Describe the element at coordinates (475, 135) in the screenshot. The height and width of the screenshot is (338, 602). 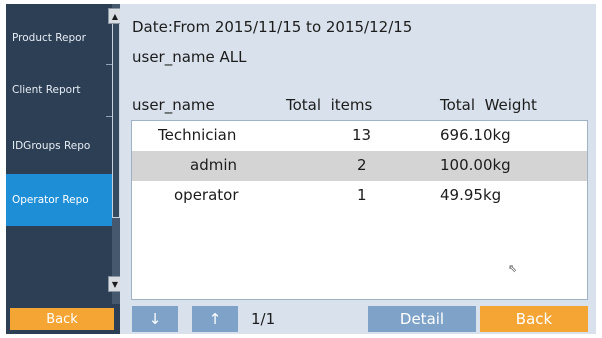
I see `cell-total-weight: 696.10kg` at that location.